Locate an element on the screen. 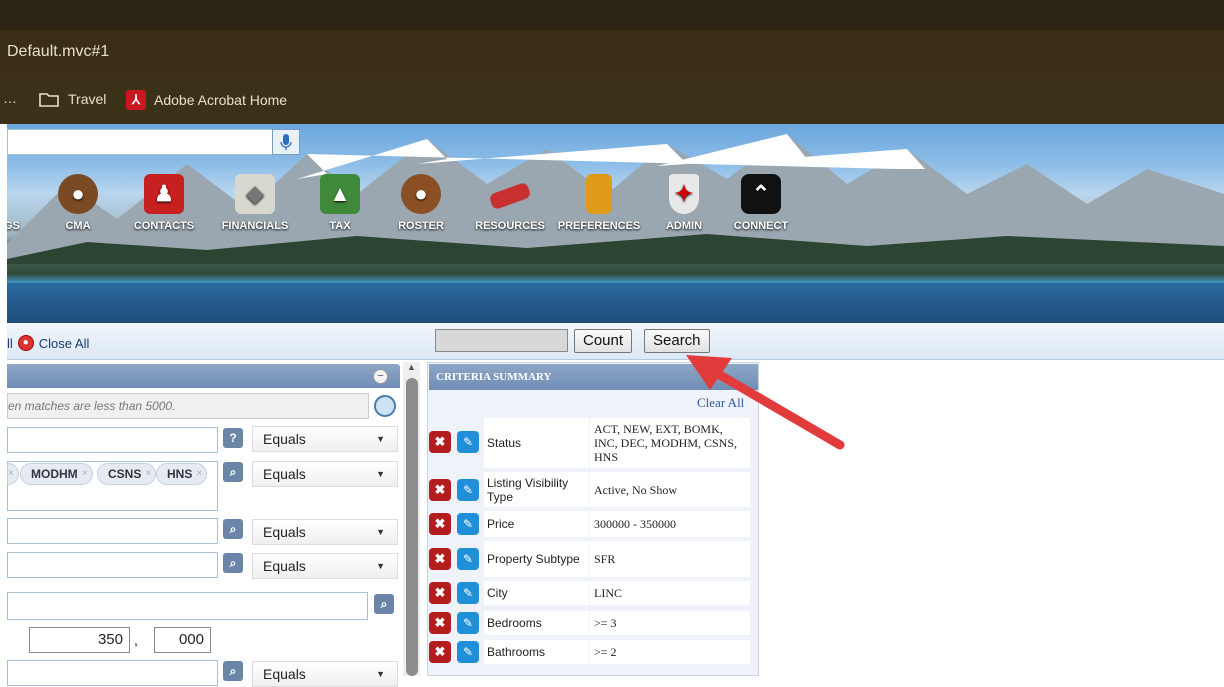 This screenshot has height=687, width=1224. annotation-arrow-icon is located at coordinates (765, 402).